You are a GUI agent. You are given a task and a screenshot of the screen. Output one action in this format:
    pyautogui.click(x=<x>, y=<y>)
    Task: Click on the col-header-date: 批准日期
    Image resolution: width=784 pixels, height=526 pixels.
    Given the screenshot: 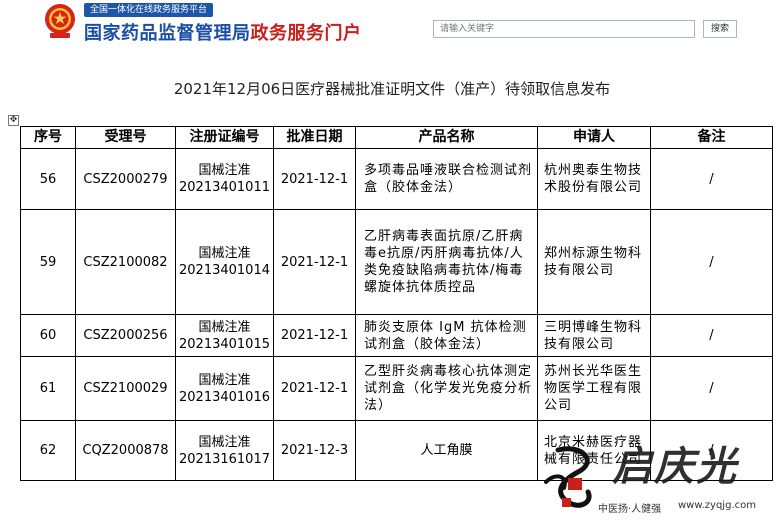 What is the action you would take?
    pyautogui.click(x=314, y=137)
    